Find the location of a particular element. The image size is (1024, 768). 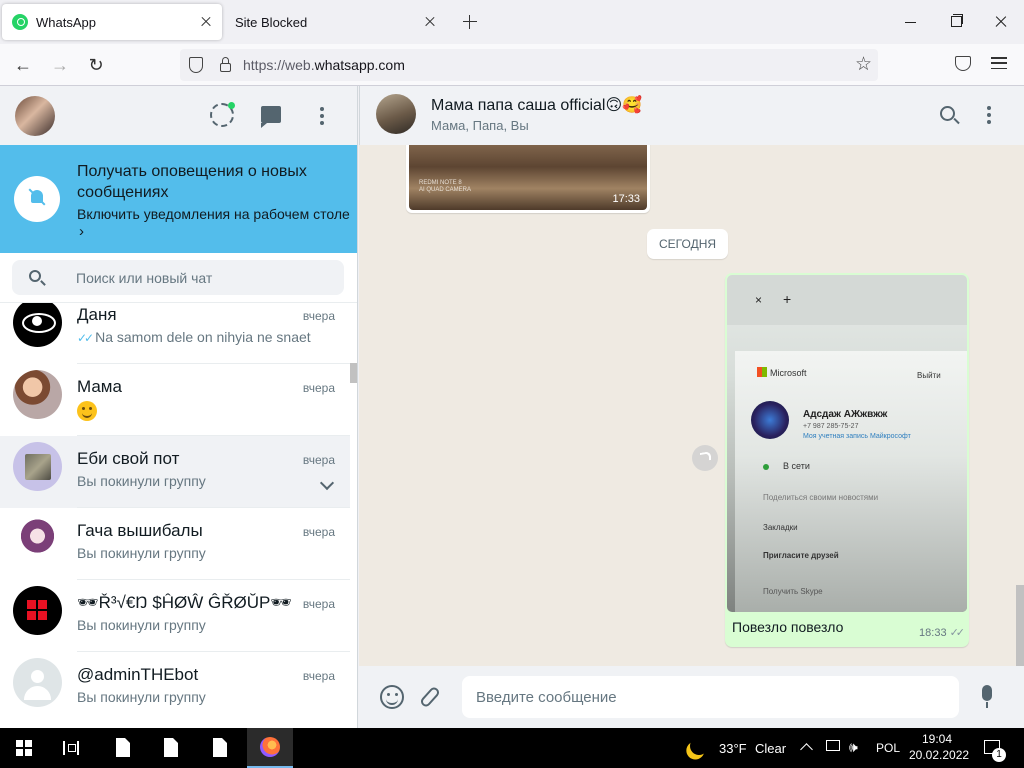

forward-arrow-icon: → is located at coordinates (60, 65).